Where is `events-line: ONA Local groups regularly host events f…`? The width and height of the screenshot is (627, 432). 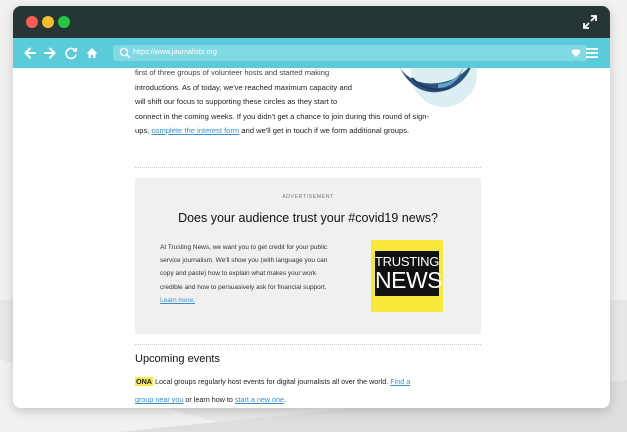
events-line: ONA Local groups regularly host events f… is located at coordinates (308, 382).